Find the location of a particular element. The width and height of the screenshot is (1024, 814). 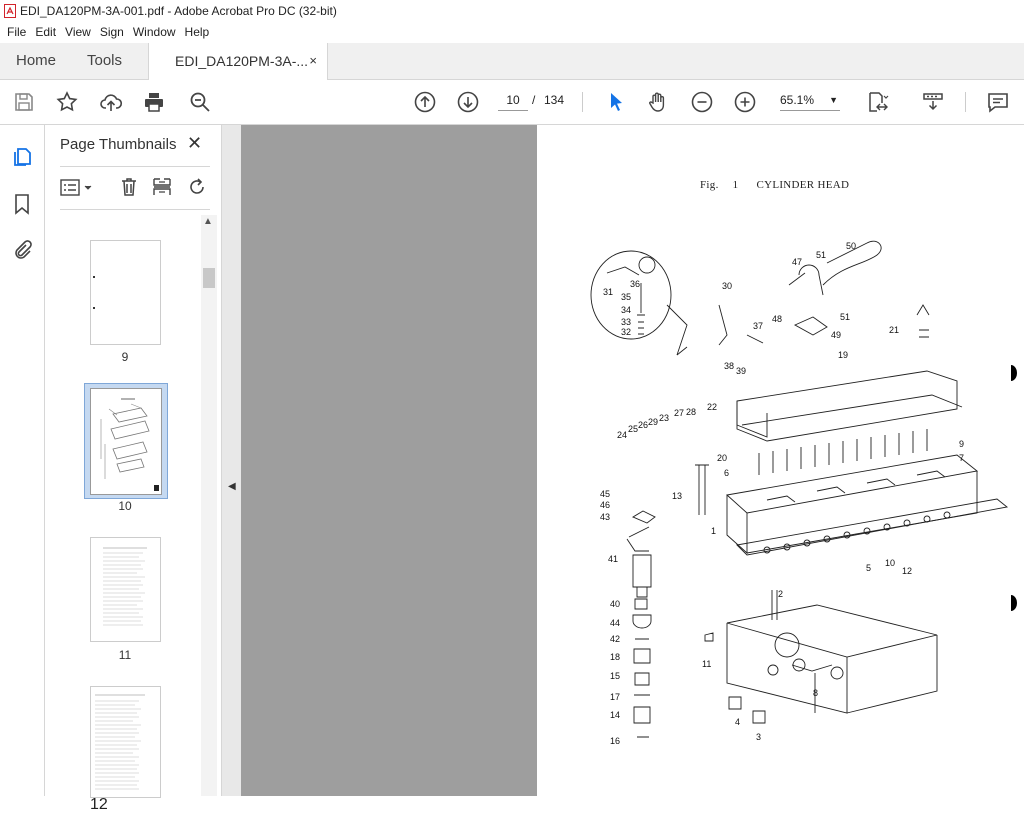

part-label: 25 is located at coordinates (633, 429).